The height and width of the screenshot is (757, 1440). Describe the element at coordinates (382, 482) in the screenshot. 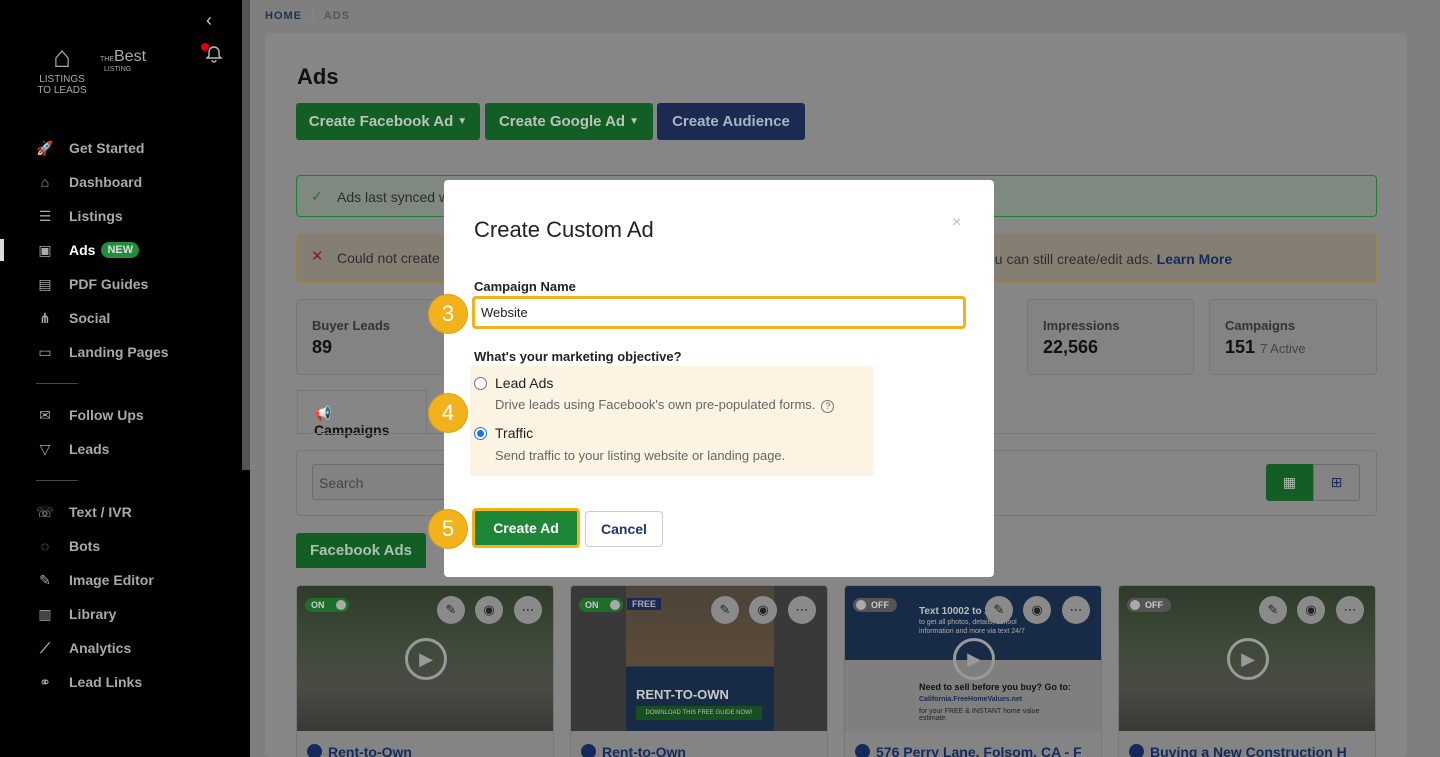

I see `search-input: Search` at that location.